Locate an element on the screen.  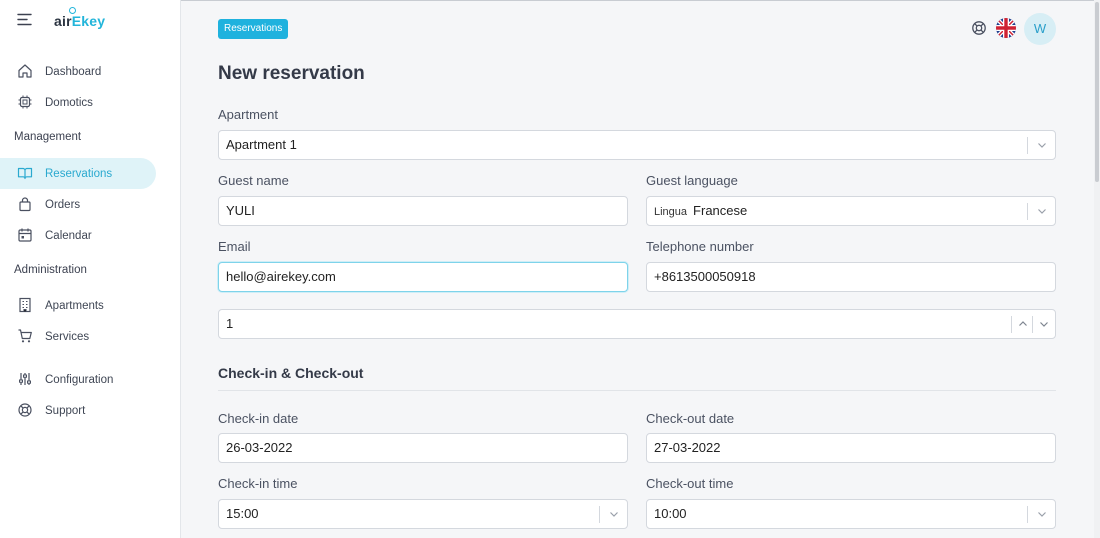
scrollbar-thumb is located at coordinates (1097, 92).